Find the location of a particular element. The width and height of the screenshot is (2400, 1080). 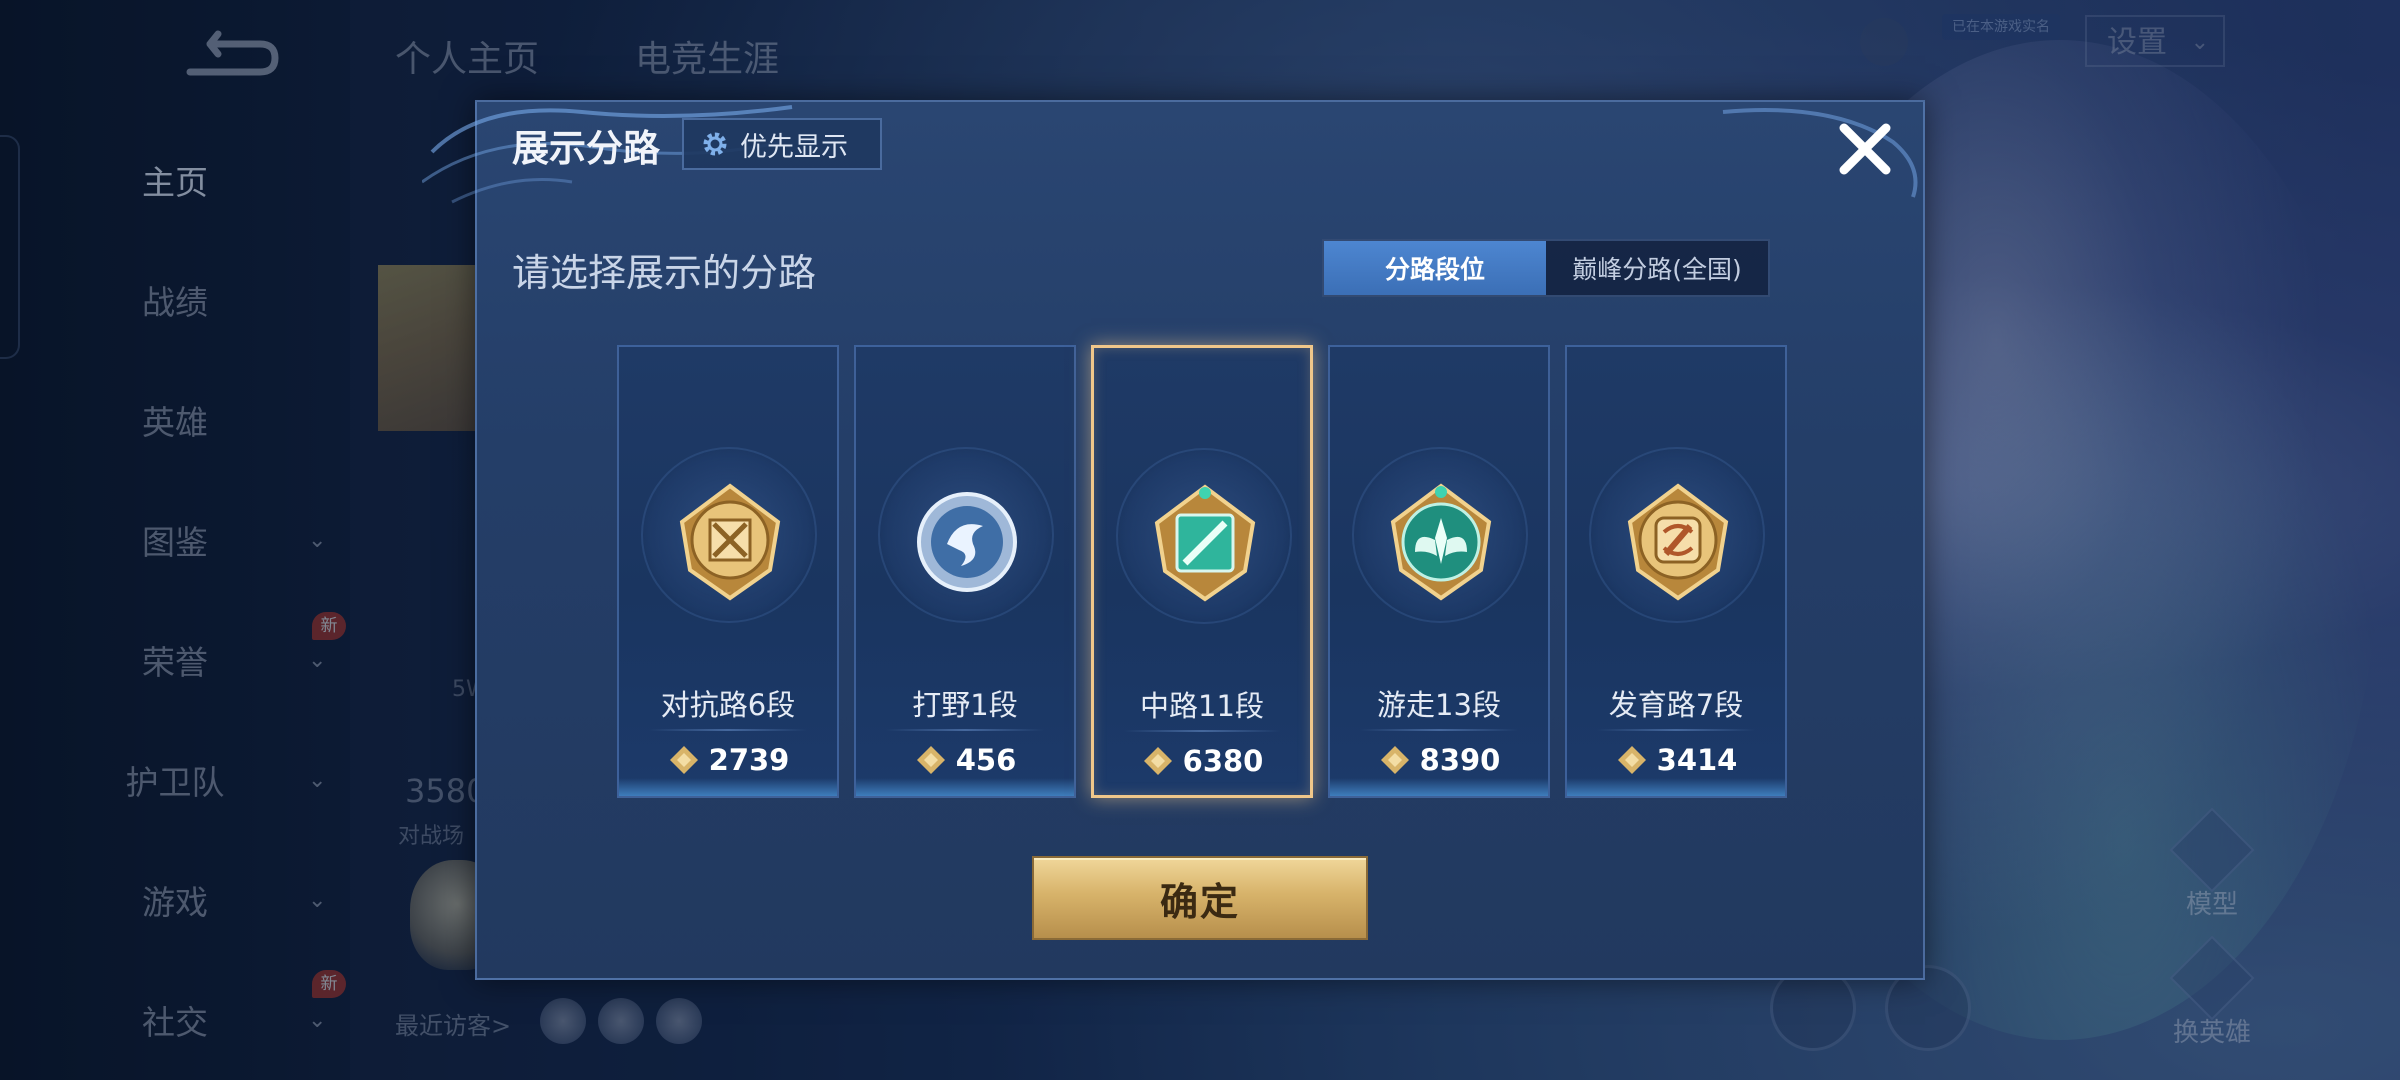

toggle-lane-rank: 分路段位 is located at coordinates (1435, 268).